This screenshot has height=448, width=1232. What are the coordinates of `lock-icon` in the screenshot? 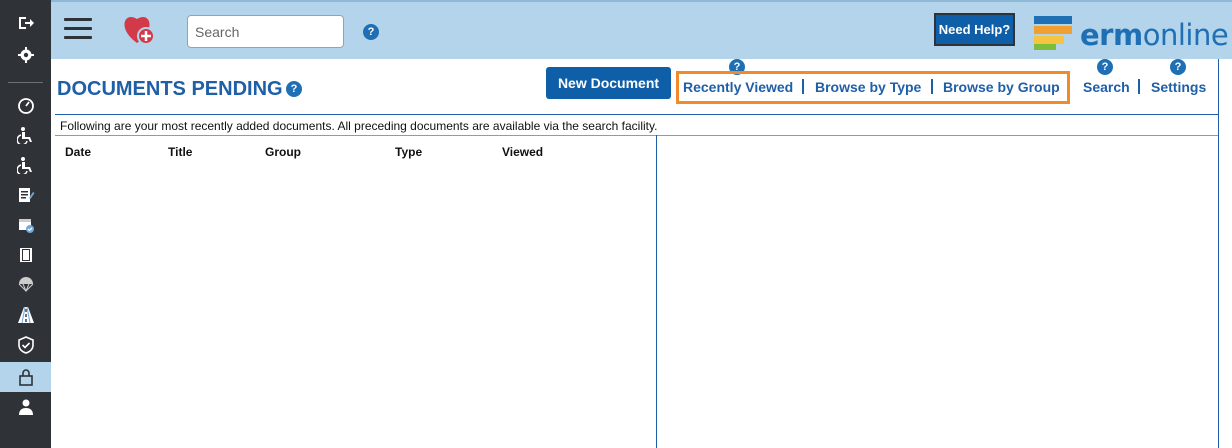 It's located at (25, 377).